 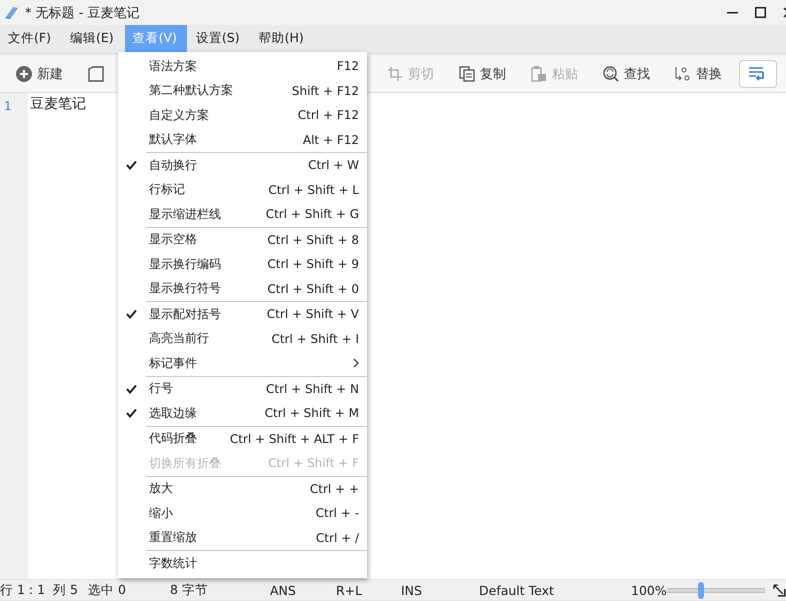 What do you see at coordinates (303, 590) in the screenshot?
I see `status-field: ANS` at bounding box center [303, 590].